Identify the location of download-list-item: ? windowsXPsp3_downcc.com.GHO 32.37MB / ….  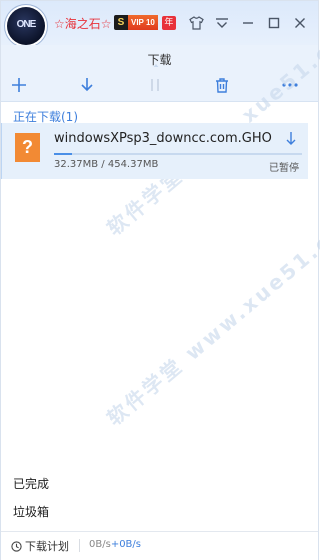
(154, 151).